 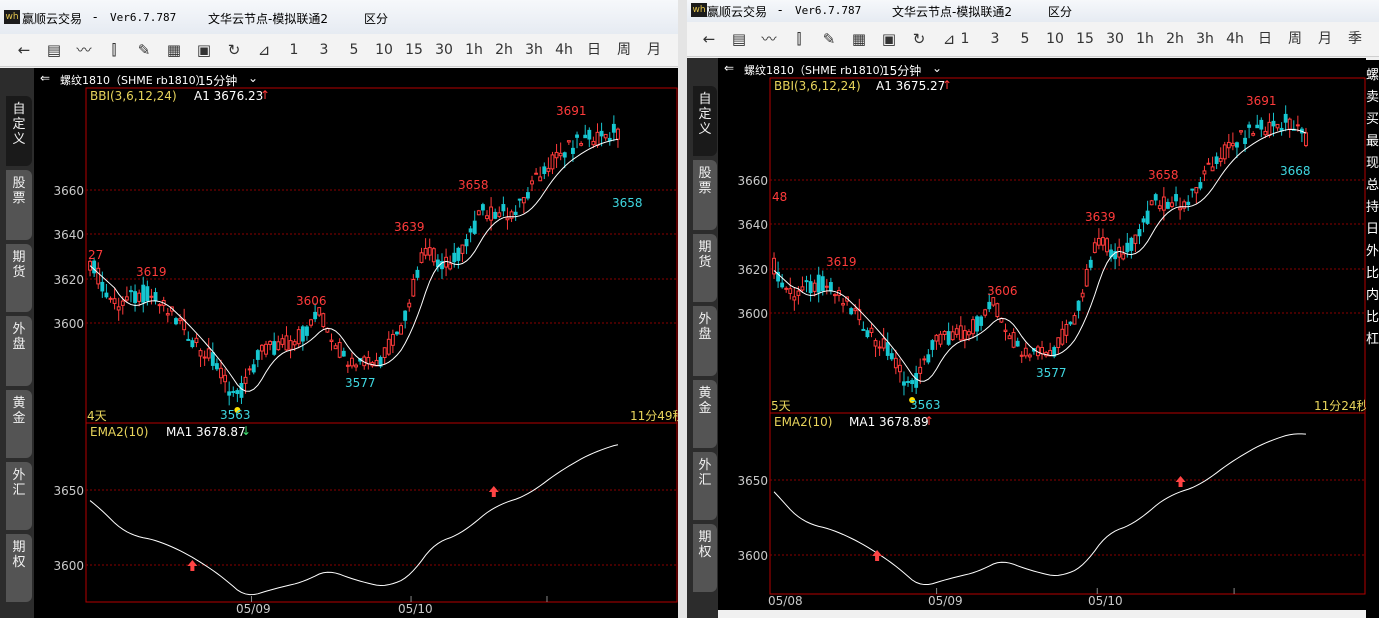 I want to click on ema-line, so click(x=1040, y=509).